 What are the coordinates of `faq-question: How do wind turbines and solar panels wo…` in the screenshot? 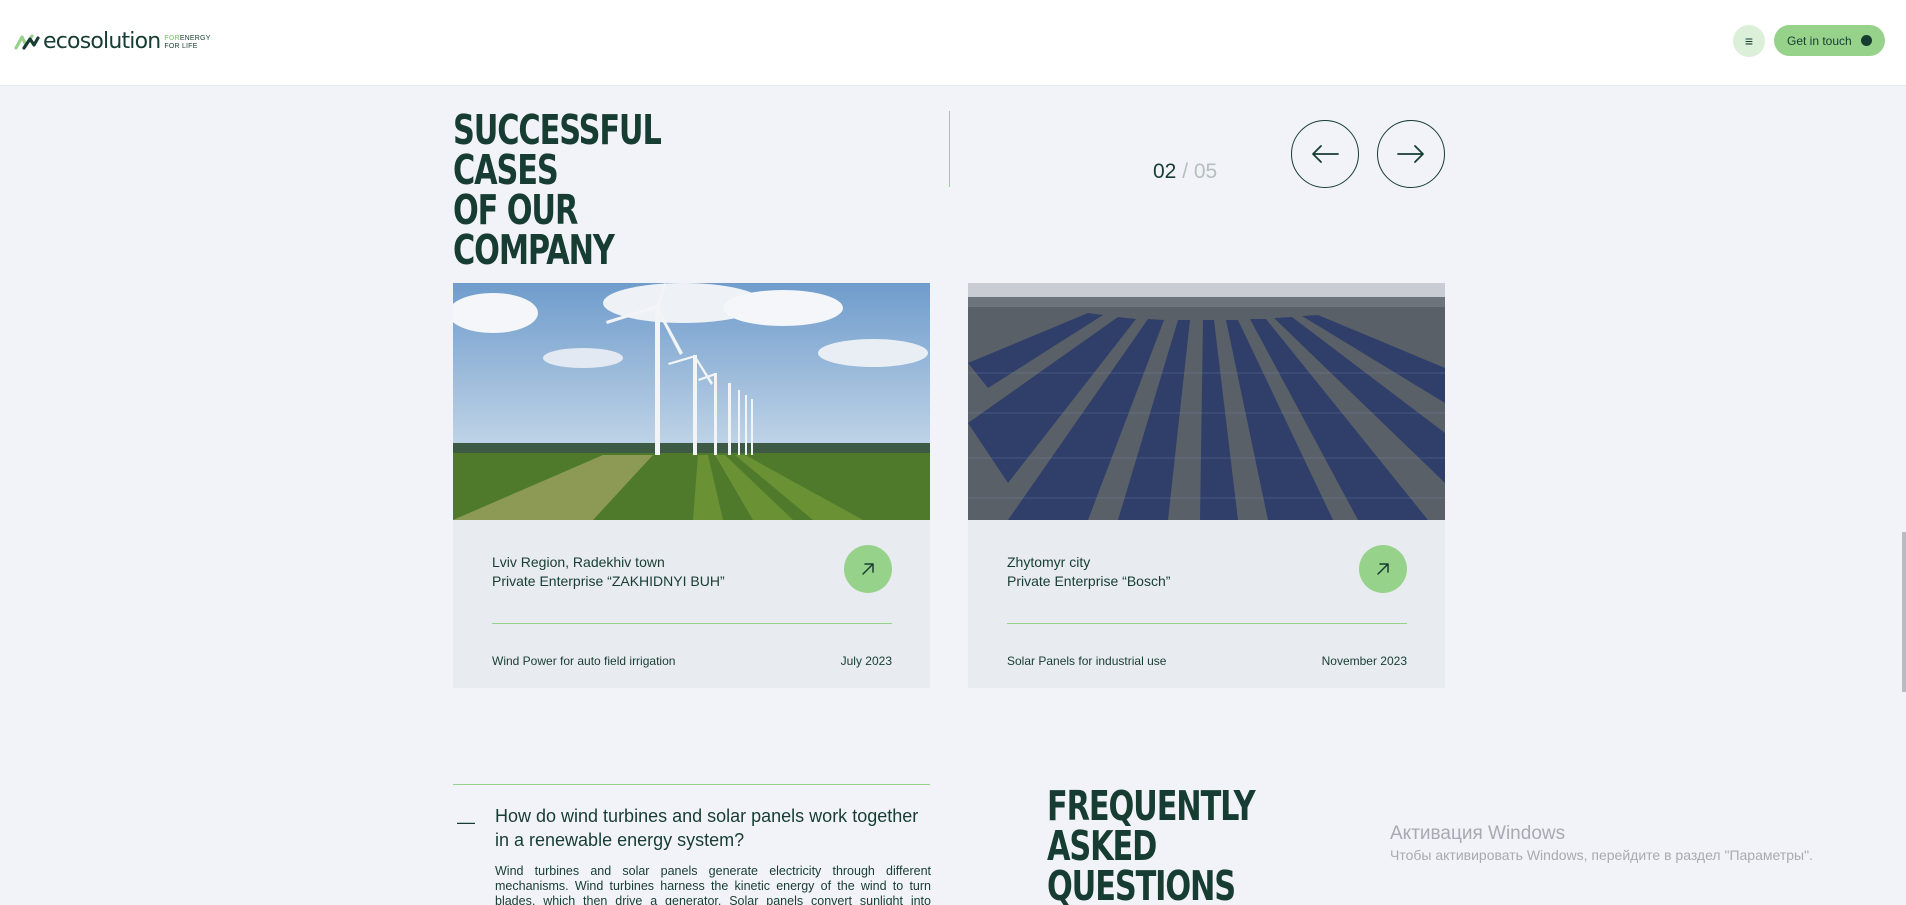 It's located at (715, 828).